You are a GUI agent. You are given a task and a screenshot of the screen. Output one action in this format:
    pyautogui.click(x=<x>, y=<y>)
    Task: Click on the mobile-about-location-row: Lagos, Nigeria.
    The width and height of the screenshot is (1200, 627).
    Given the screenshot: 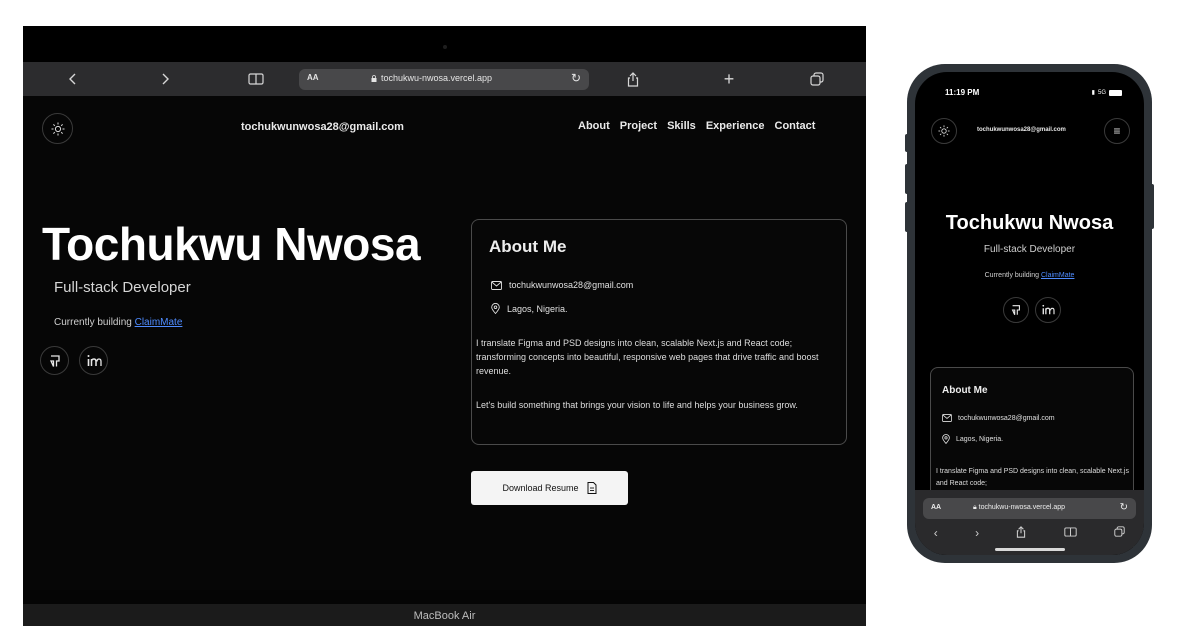 What is the action you would take?
    pyautogui.click(x=972, y=439)
    